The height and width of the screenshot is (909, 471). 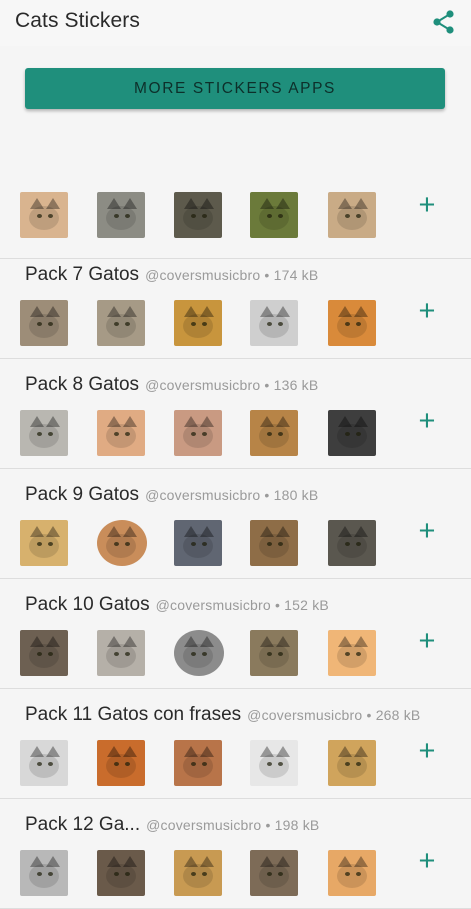 I want to click on sticker-pack-row: +, so click(x=235, y=203).